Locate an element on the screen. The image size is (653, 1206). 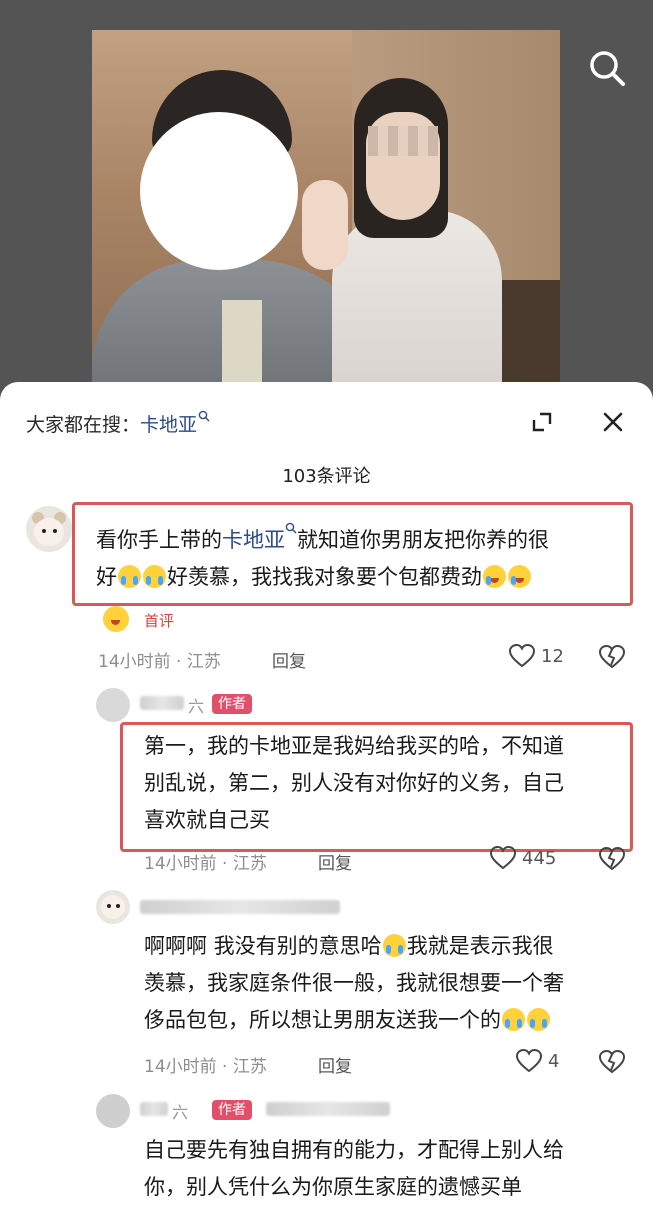
close-icon is located at coordinates (613, 422).